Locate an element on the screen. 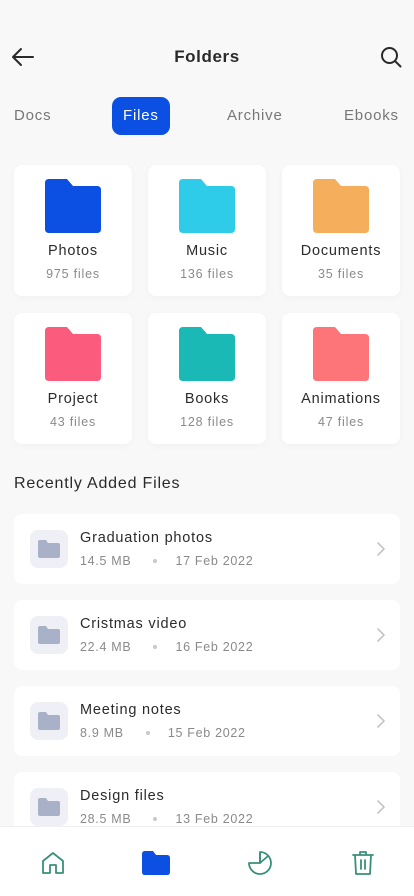 The height and width of the screenshot is (896, 414). nav-home is located at coordinates (53, 863).